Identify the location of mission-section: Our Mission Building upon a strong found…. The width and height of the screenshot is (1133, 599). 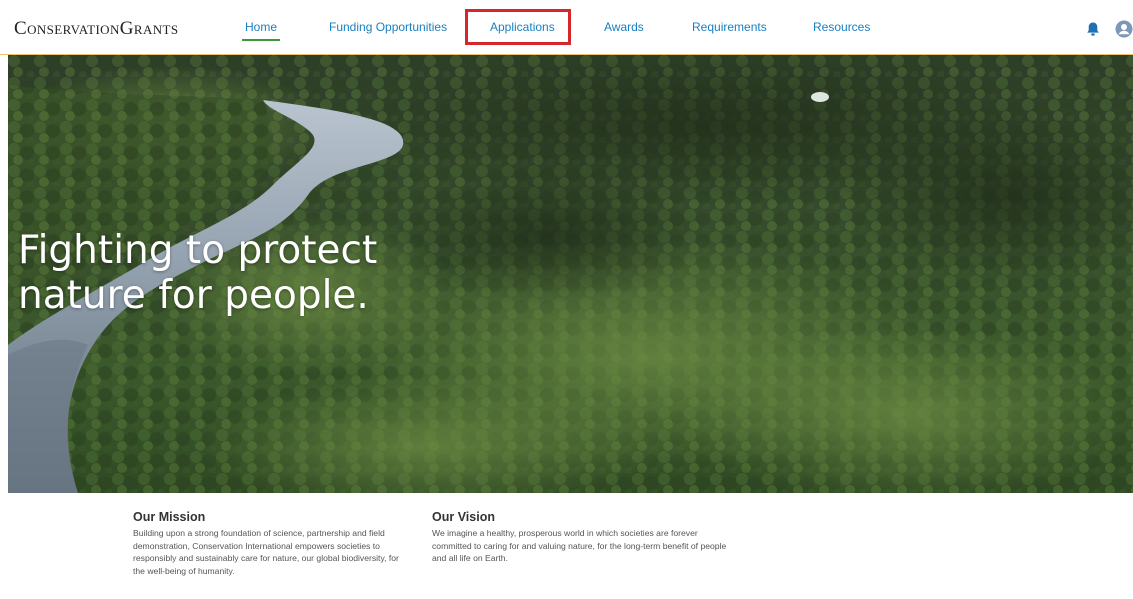
(273, 543).